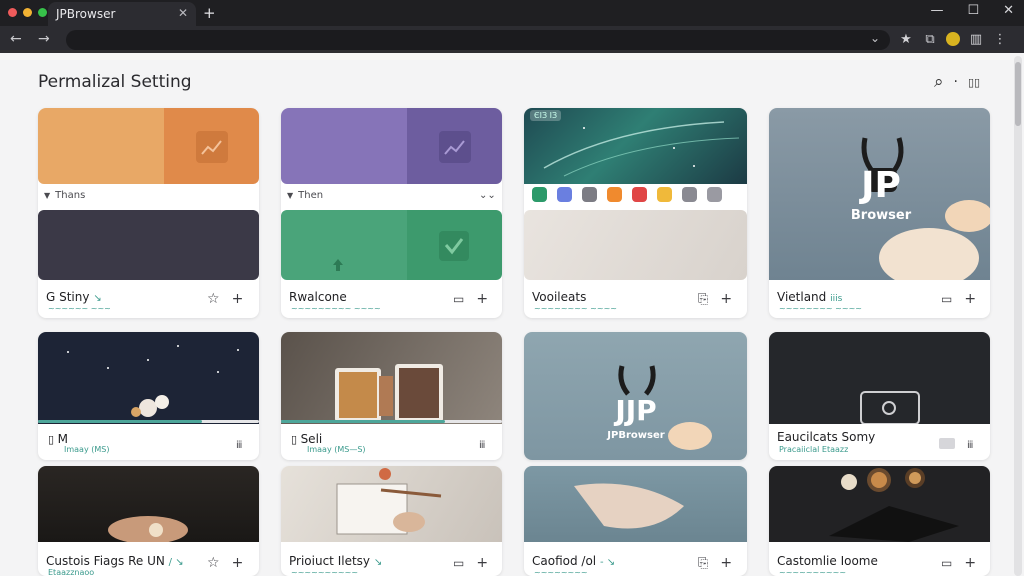  I want to click on maximize-icon: ☐, so click(973, 10).